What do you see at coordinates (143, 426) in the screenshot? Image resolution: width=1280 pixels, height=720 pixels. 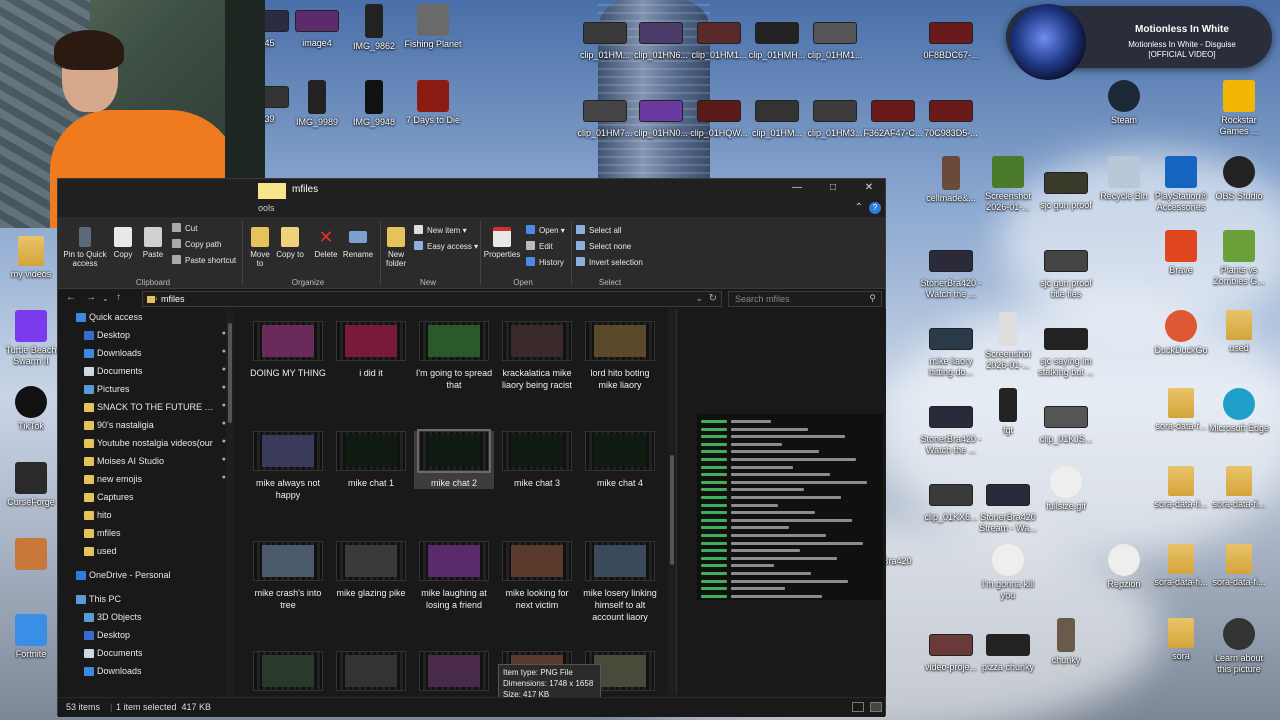 I see `nav-item: 90's nastaligia ●` at bounding box center [143, 426].